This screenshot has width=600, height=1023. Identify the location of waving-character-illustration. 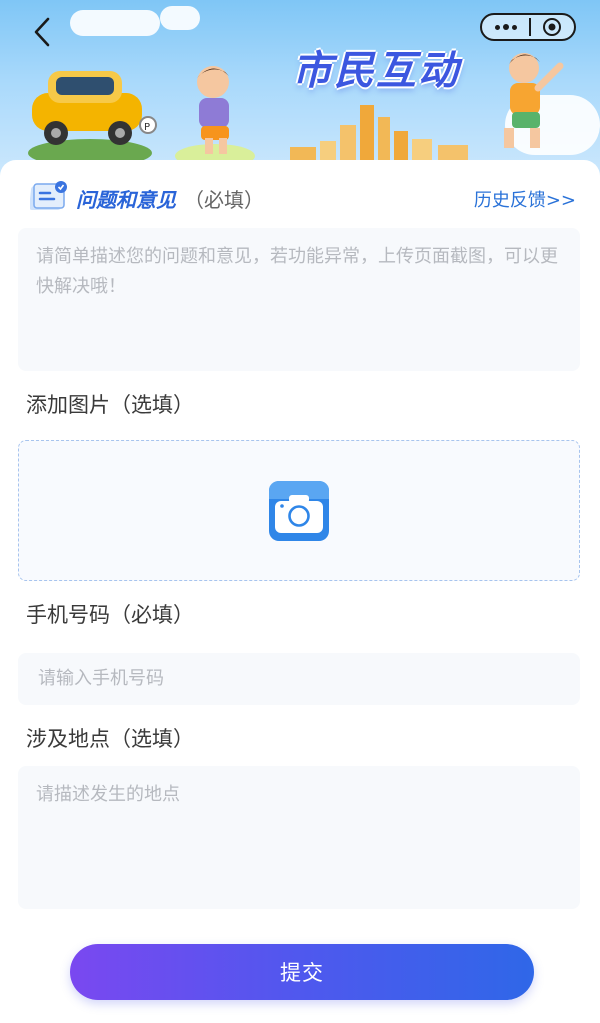
(534, 100).